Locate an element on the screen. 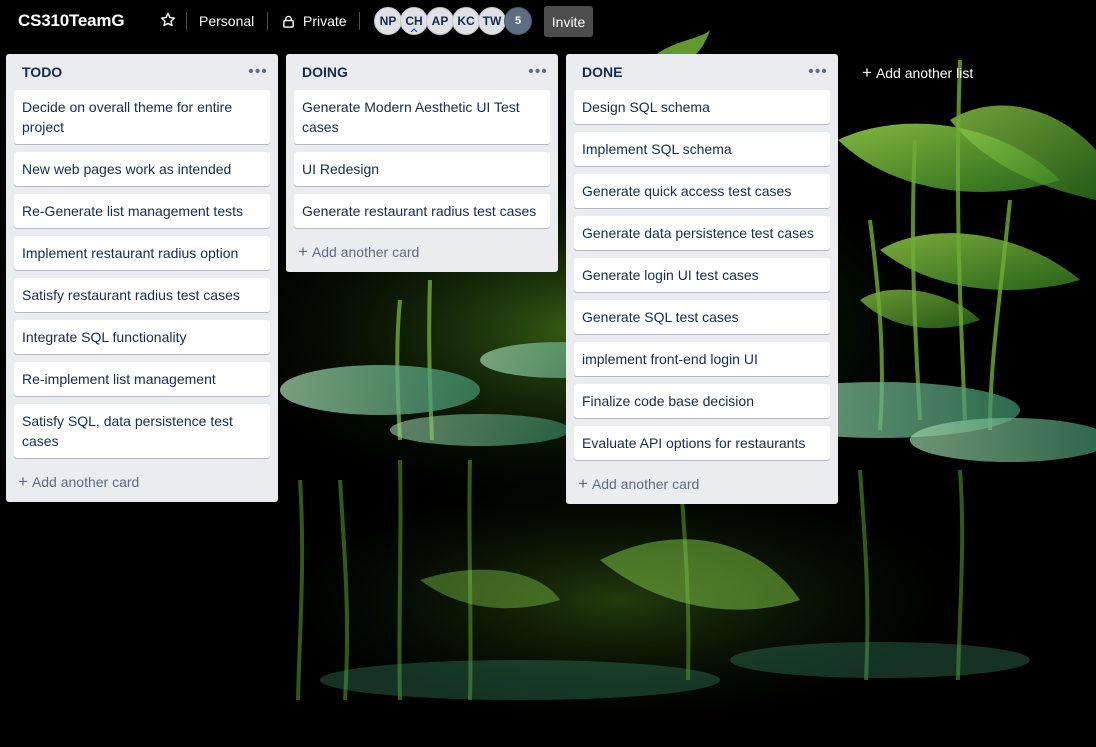 The image size is (1096, 747). card: Integrate SQL functionality is located at coordinates (142, 337).